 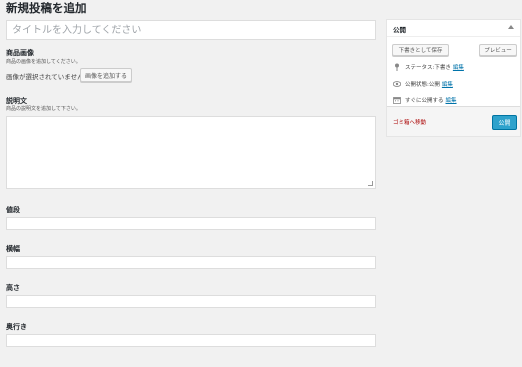 I want to click on preview-button: プレビュー, so click(x=498, y=50).